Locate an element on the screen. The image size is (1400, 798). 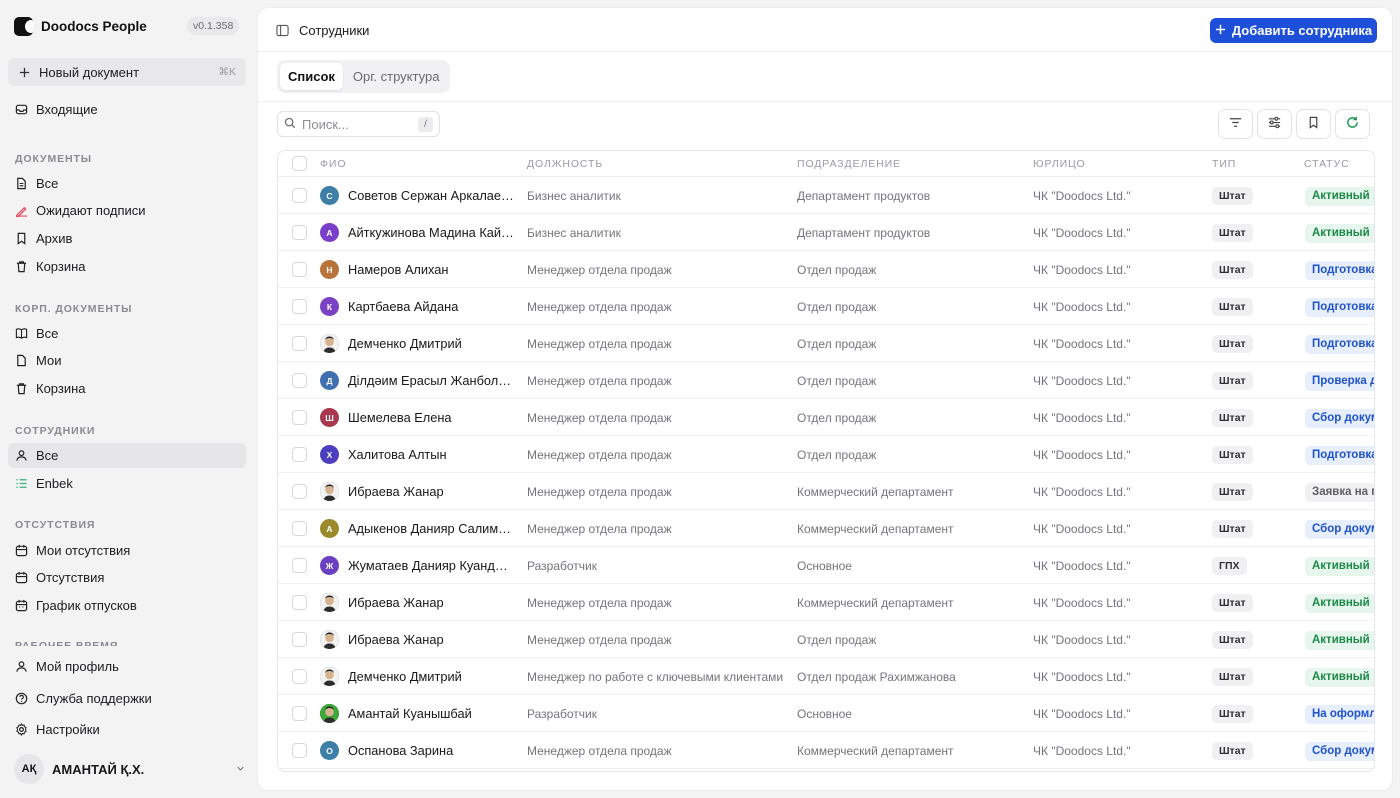
new-document-button: Новый документ ⌘K is located at coordinates (127, 72).